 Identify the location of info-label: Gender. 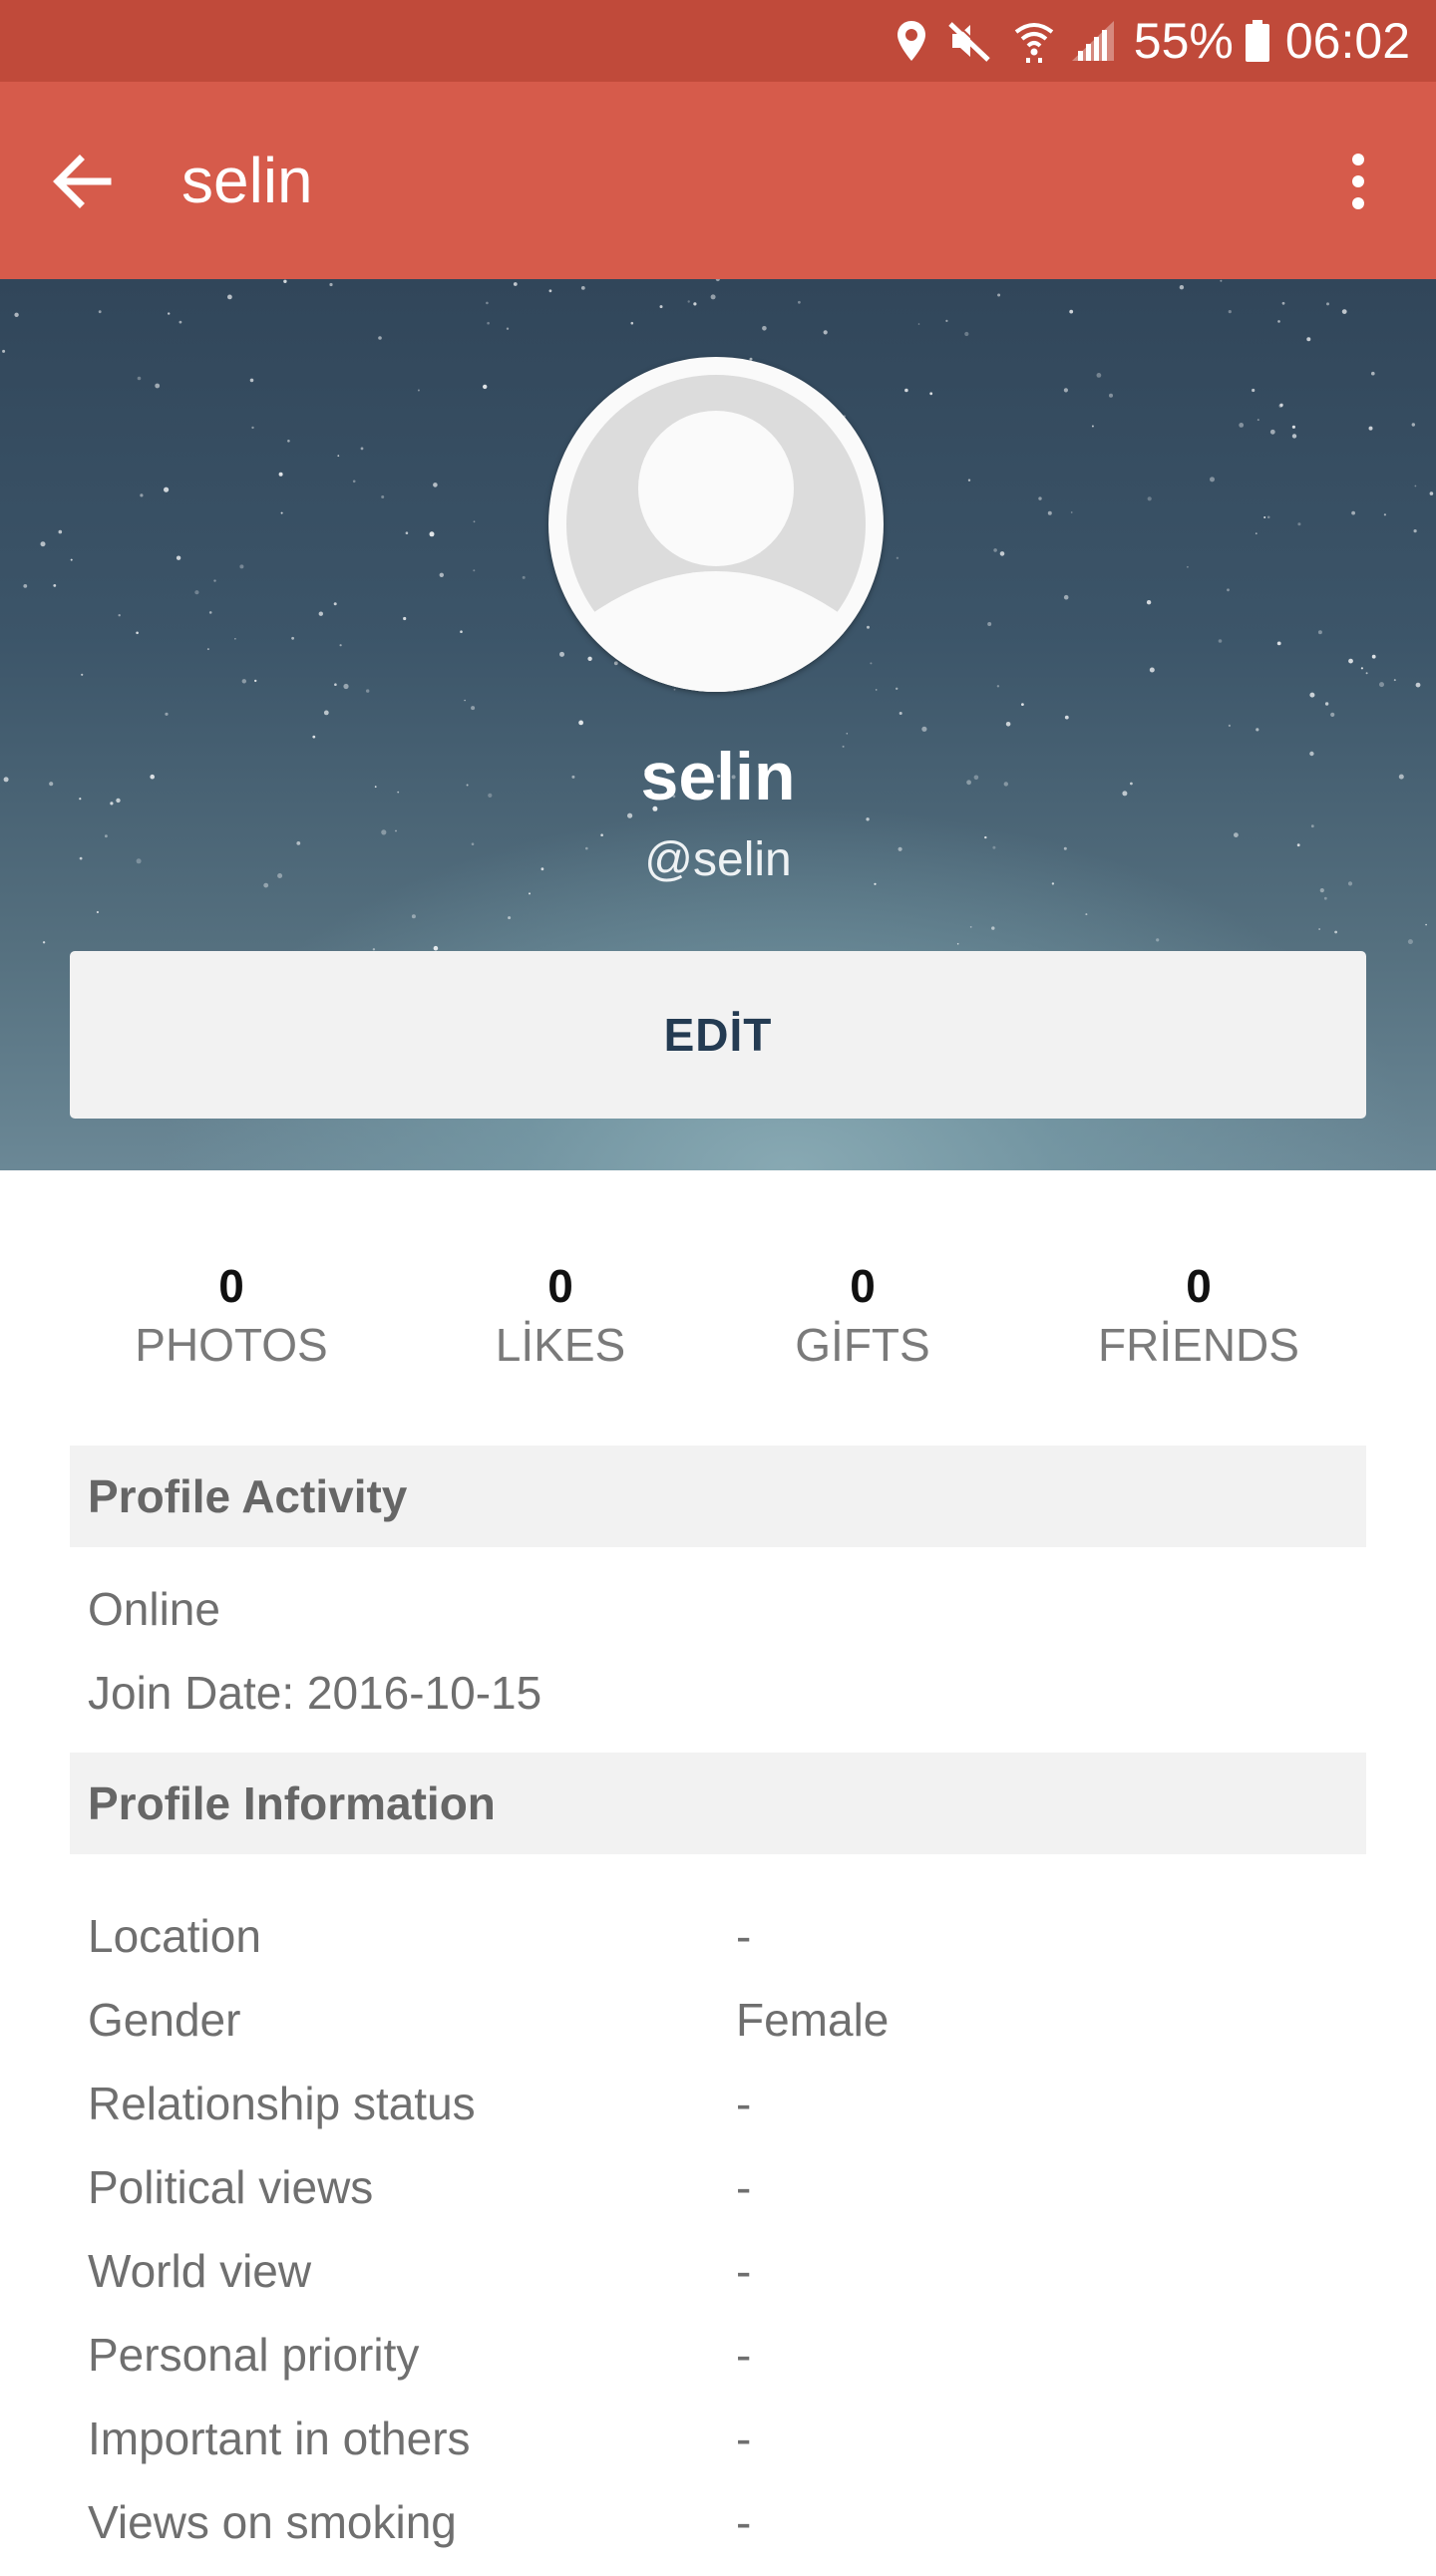
(164, 2020).